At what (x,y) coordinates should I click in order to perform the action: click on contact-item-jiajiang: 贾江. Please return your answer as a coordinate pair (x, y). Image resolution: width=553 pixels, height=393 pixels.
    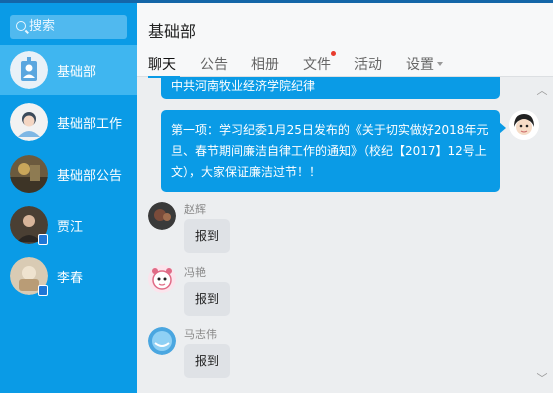
    Looking at the image, I should click on (68, 225).